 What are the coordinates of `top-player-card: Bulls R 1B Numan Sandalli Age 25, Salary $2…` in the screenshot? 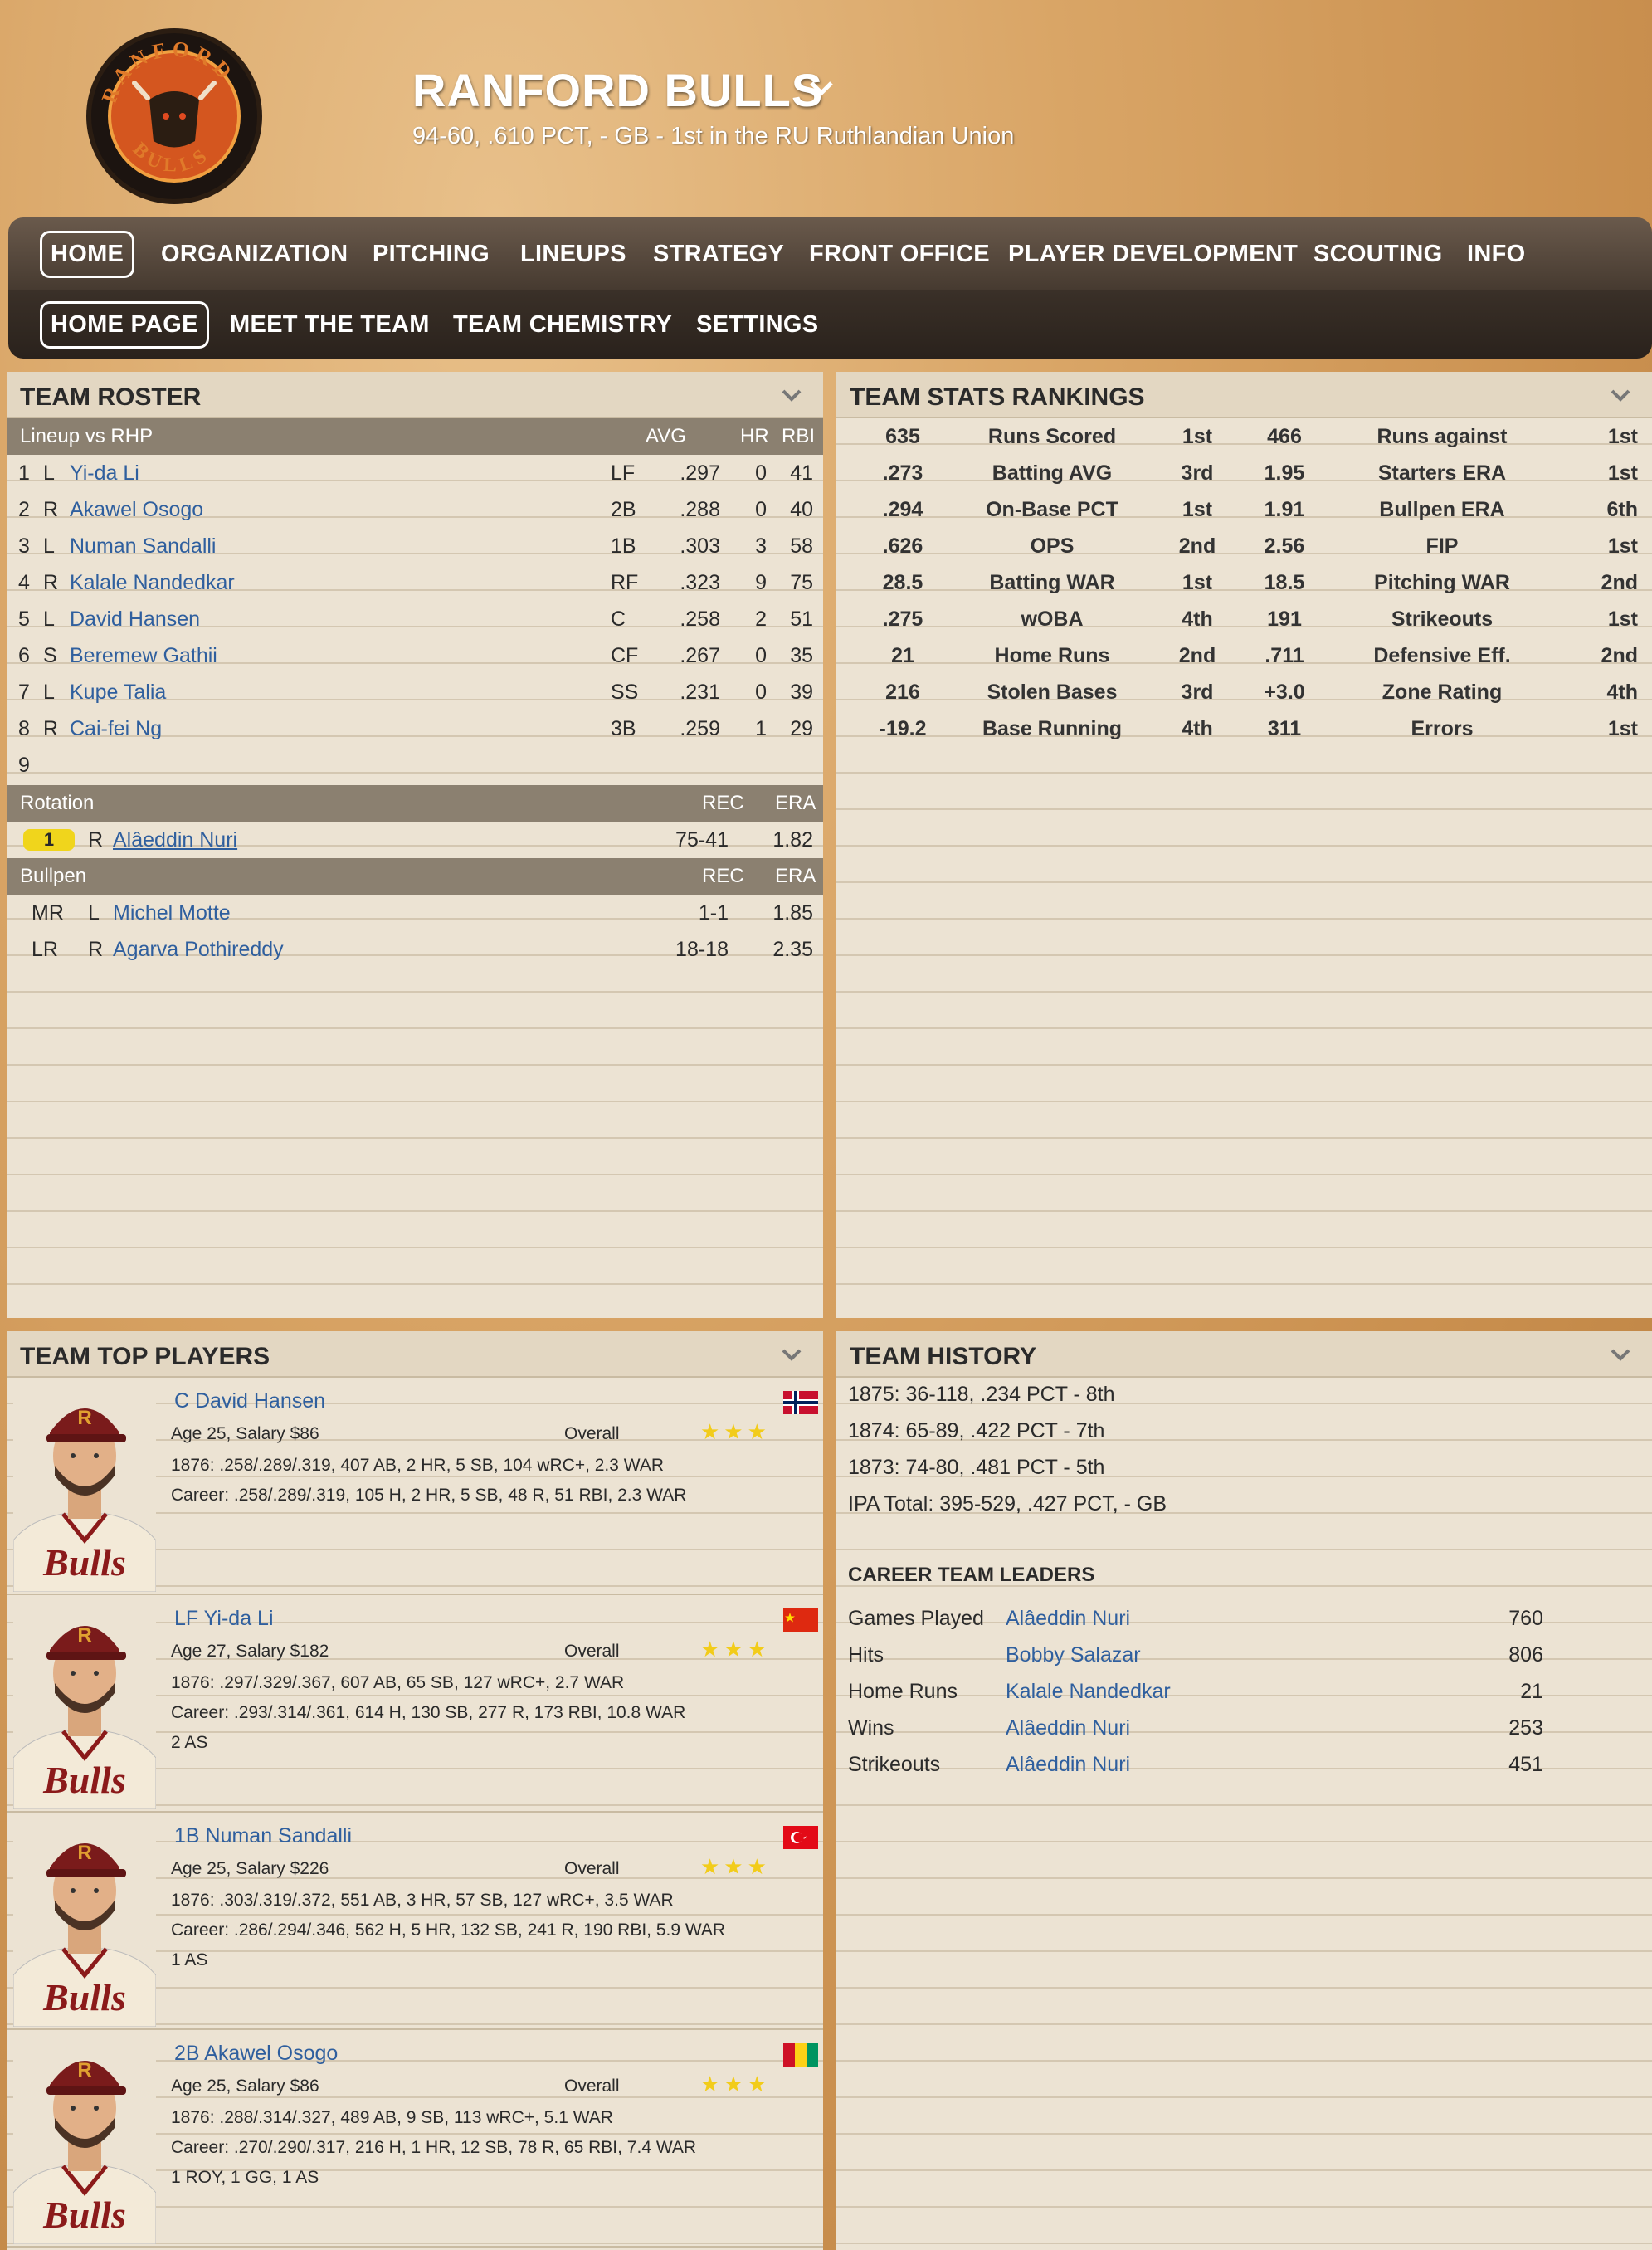 It's located at (415, 1921).